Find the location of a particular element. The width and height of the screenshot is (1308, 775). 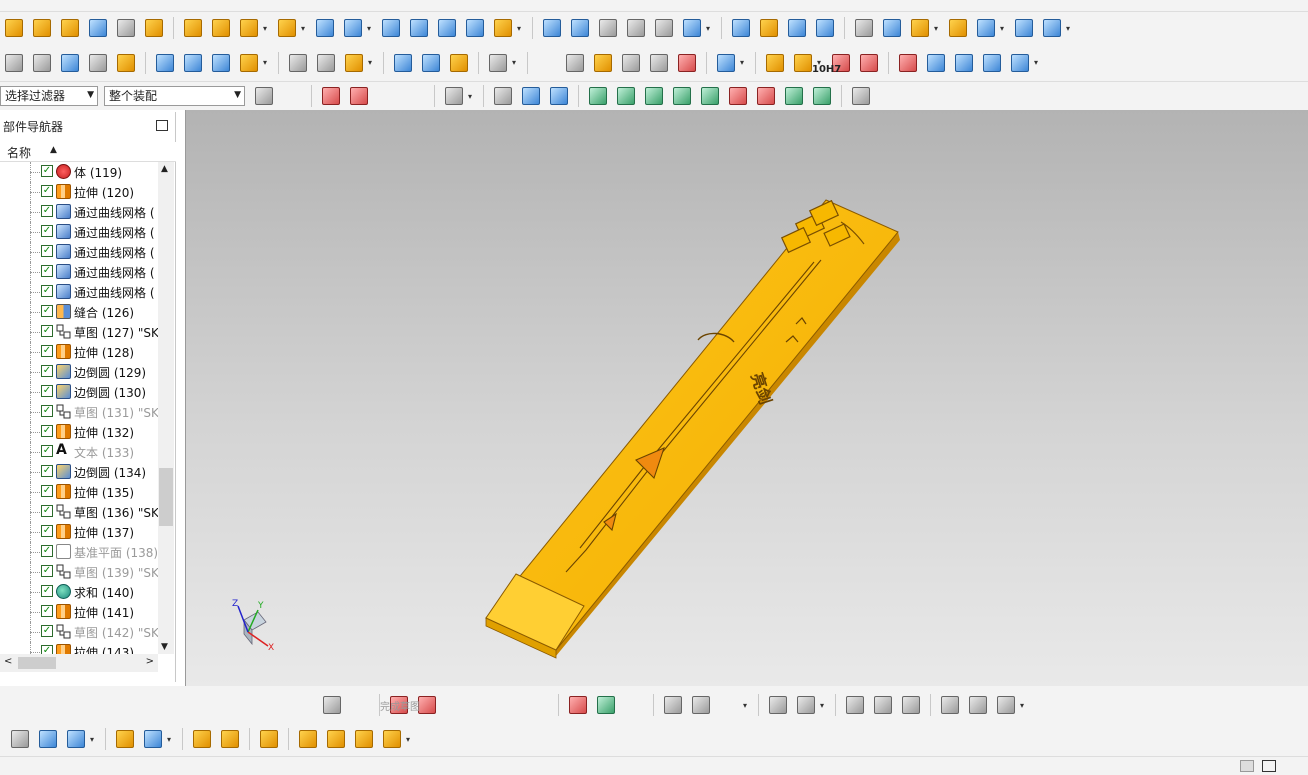

feature-tree-row: ✓ 草图 (131) "SK is located at coordinates (79, 412).